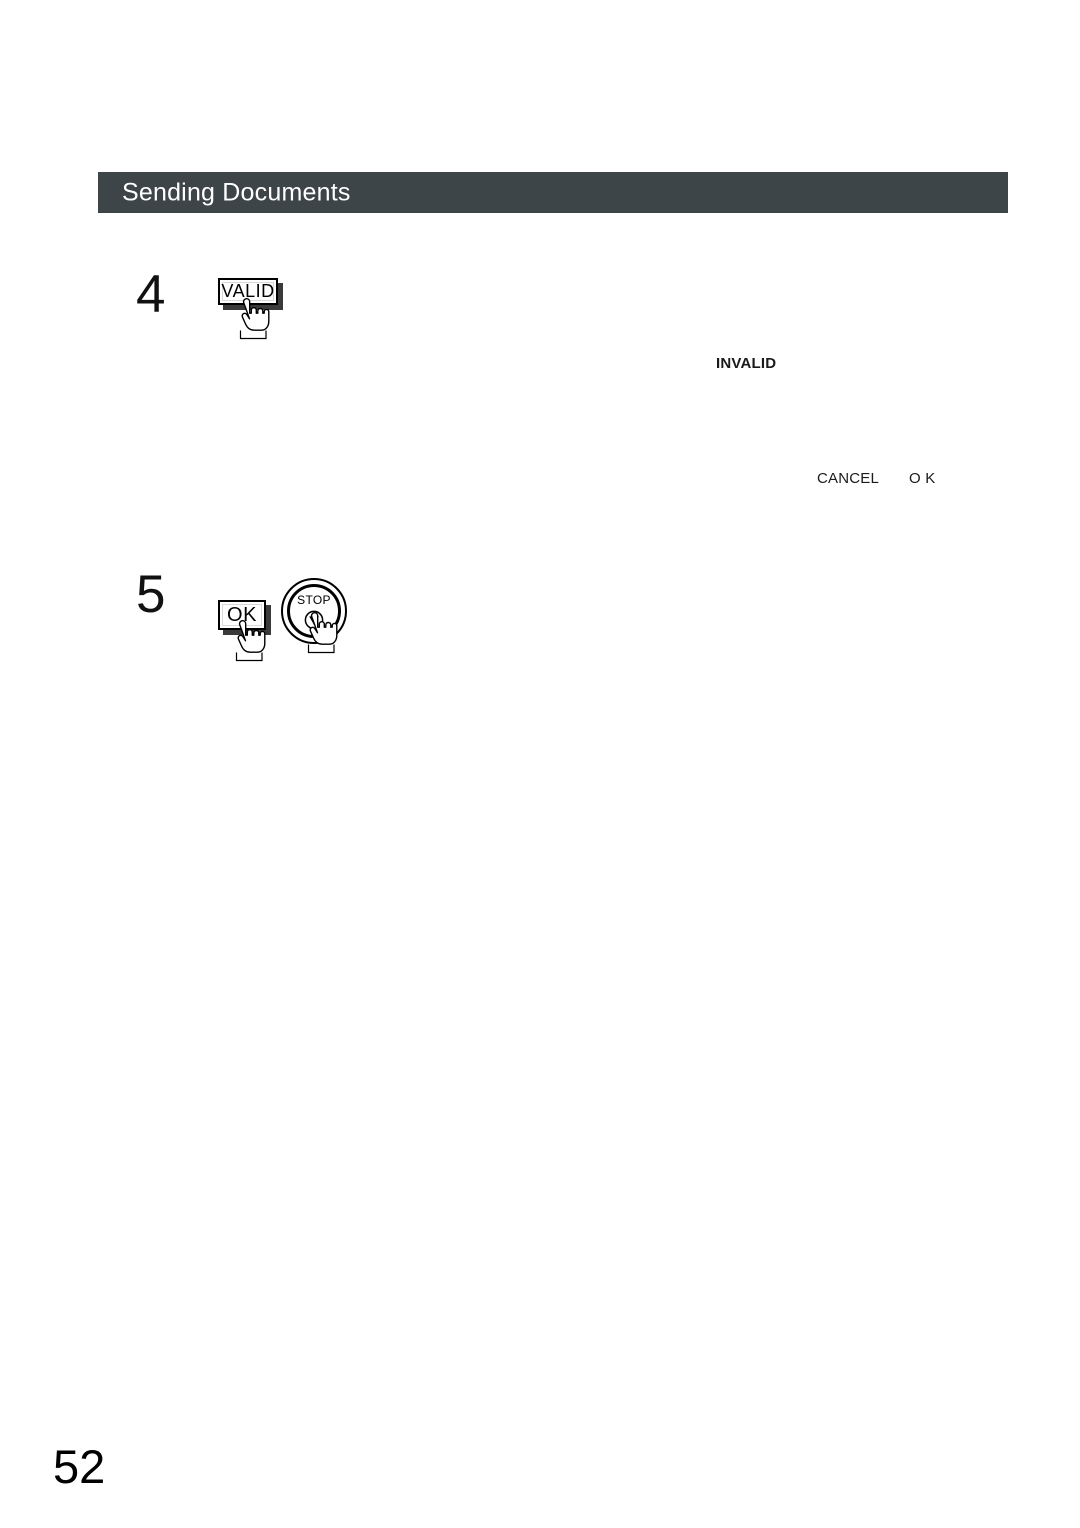 The image size is (1080, 1528). I want to click on section-header-bar: Sending Documents, so click(553, 192).